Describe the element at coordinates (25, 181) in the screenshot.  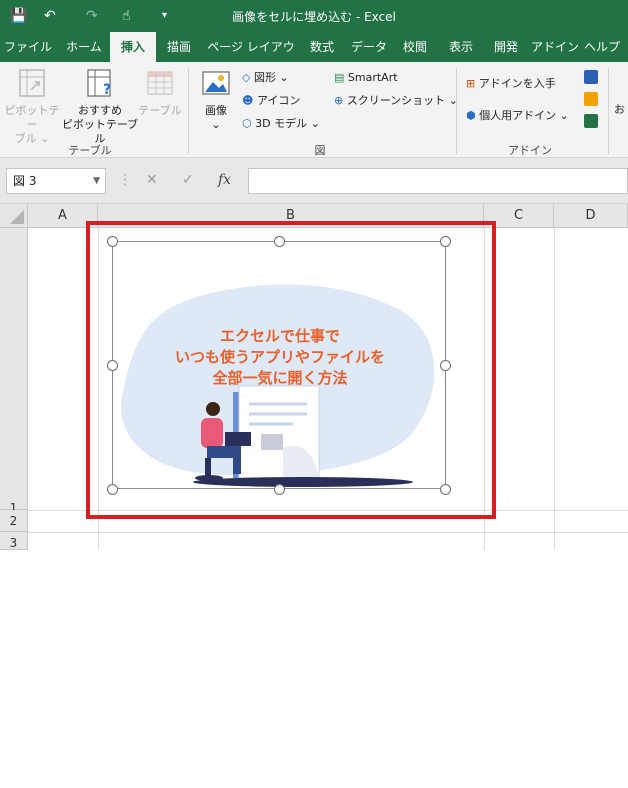
I see `name-box-value: 図 3` at that location.